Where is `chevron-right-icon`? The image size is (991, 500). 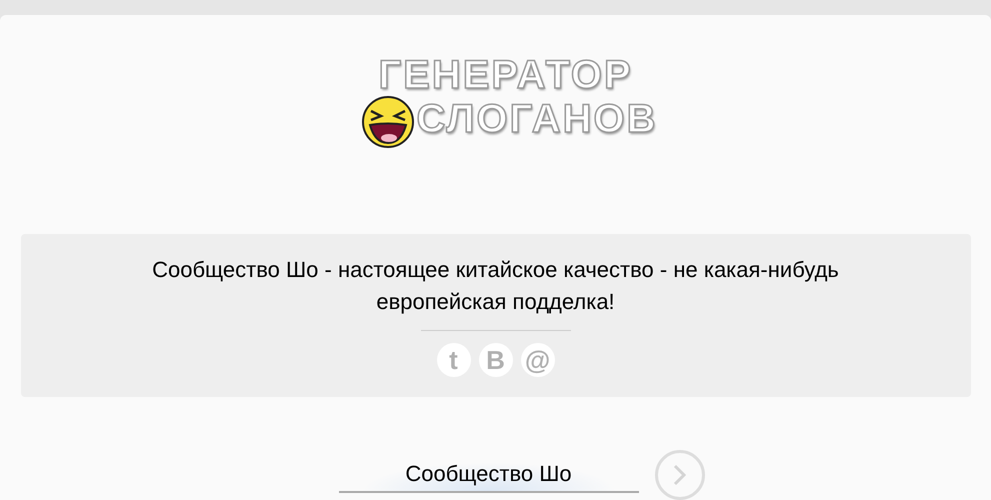
chevron-right-icon is located at coordinates (679, 475).